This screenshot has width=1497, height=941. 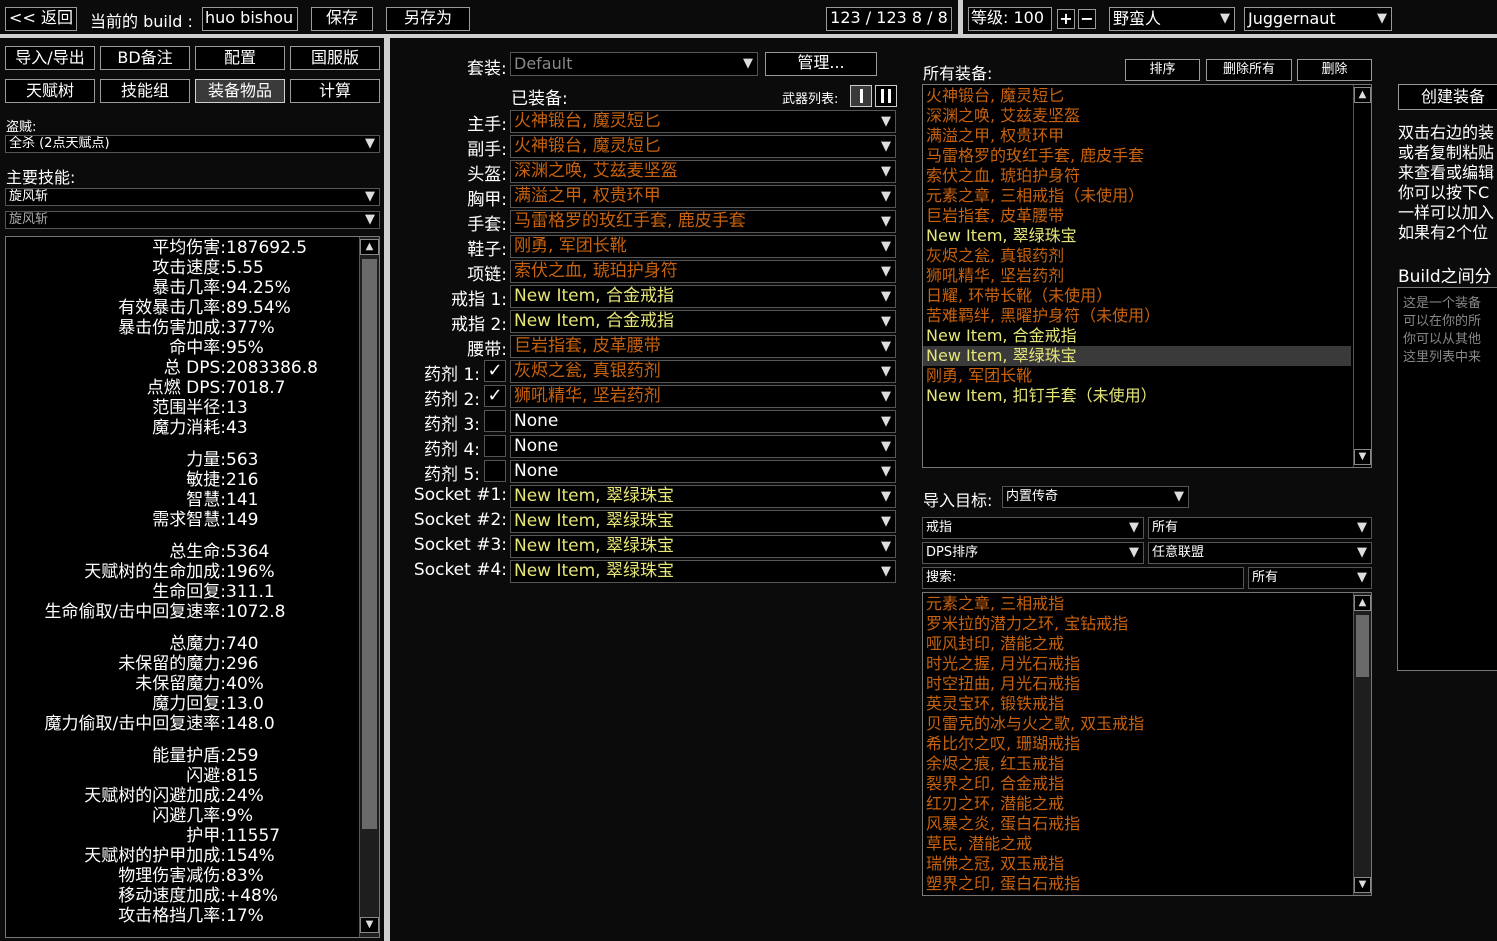 I want to click on list-item: 日耀, 环带长靴（未使用）, so click(x=1019, y=296).